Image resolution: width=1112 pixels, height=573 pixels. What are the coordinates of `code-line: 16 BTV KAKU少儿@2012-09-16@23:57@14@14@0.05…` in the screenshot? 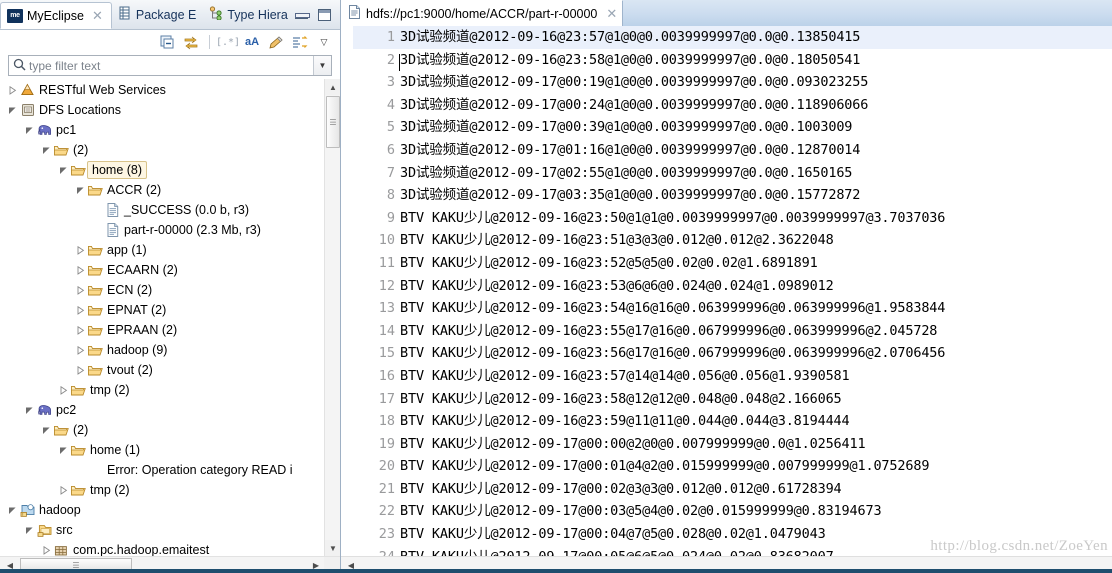 It's located at (732, 376).